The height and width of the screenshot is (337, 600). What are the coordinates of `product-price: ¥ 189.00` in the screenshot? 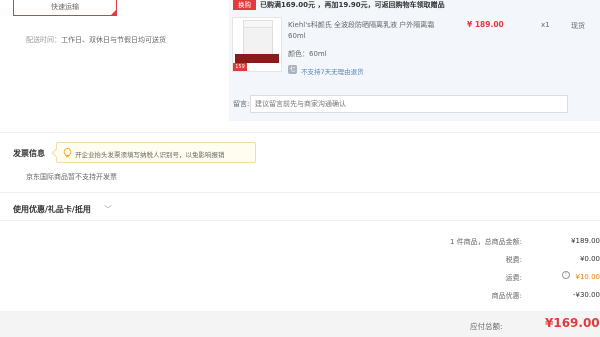 It's located at (485, 24).